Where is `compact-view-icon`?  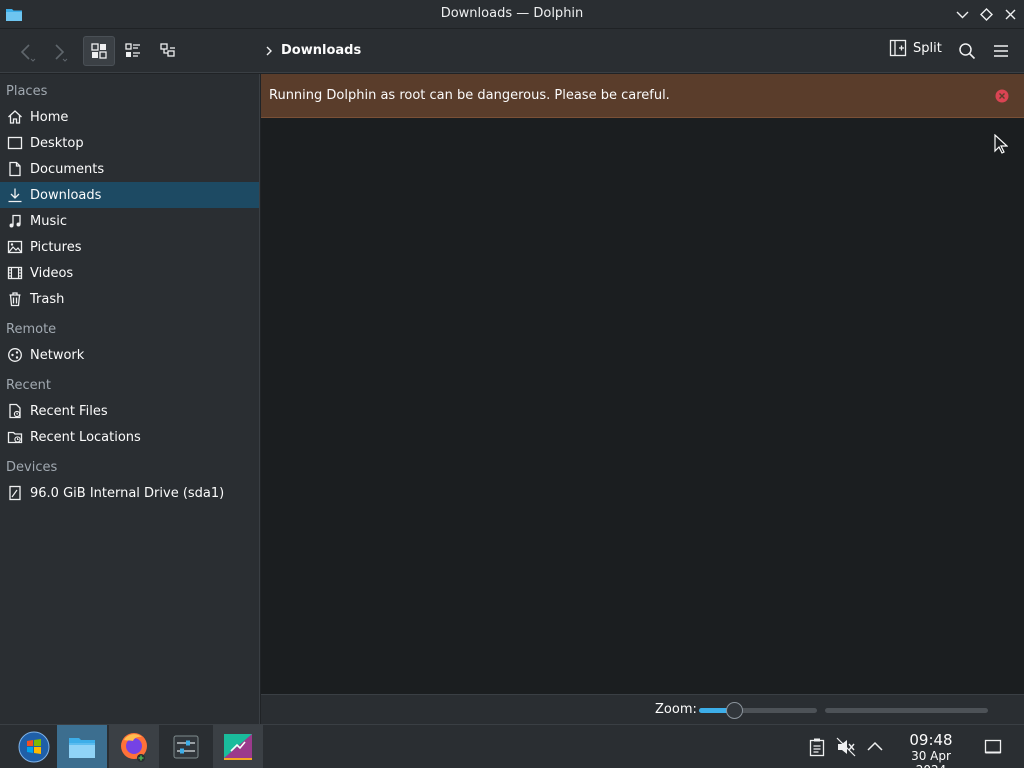
compact-view-icon is located at coordinates (132, 50).